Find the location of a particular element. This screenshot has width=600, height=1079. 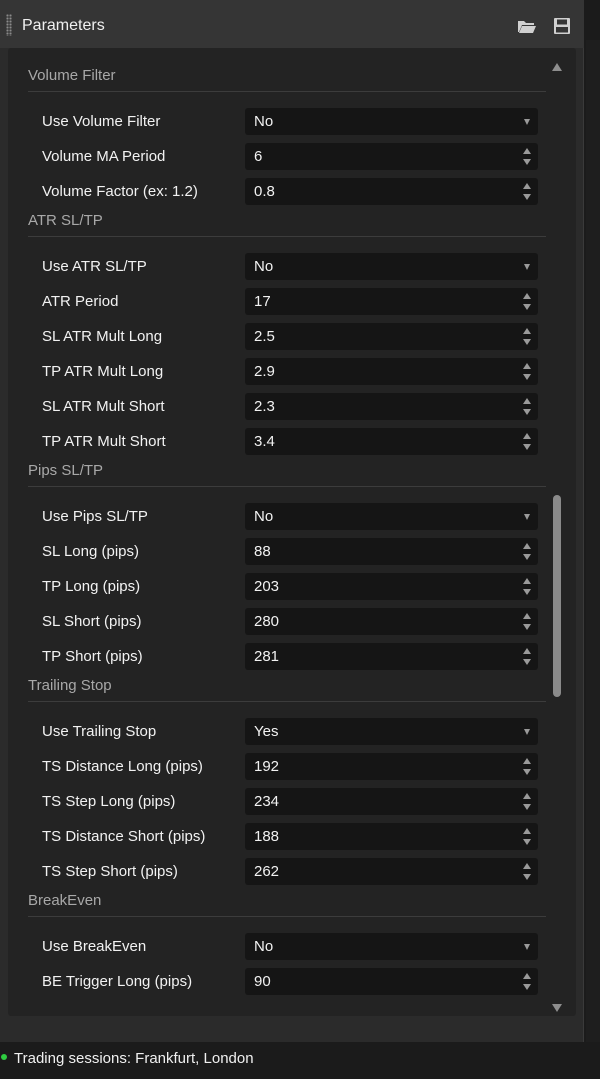

parameter-spinner: 3.4 is located at coordinates (391, 441).